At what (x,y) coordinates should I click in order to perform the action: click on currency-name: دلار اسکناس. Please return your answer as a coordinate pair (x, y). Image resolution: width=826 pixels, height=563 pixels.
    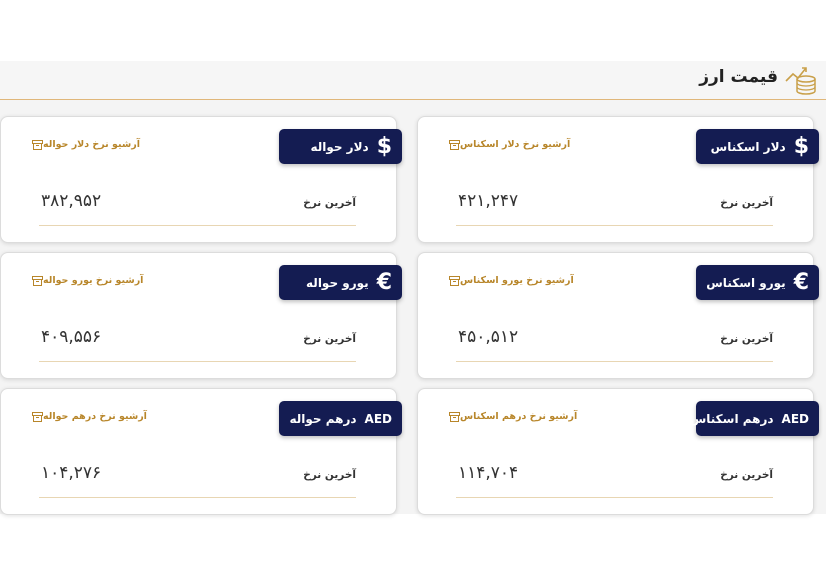
    Looking at the image, I should click on (748, 146).